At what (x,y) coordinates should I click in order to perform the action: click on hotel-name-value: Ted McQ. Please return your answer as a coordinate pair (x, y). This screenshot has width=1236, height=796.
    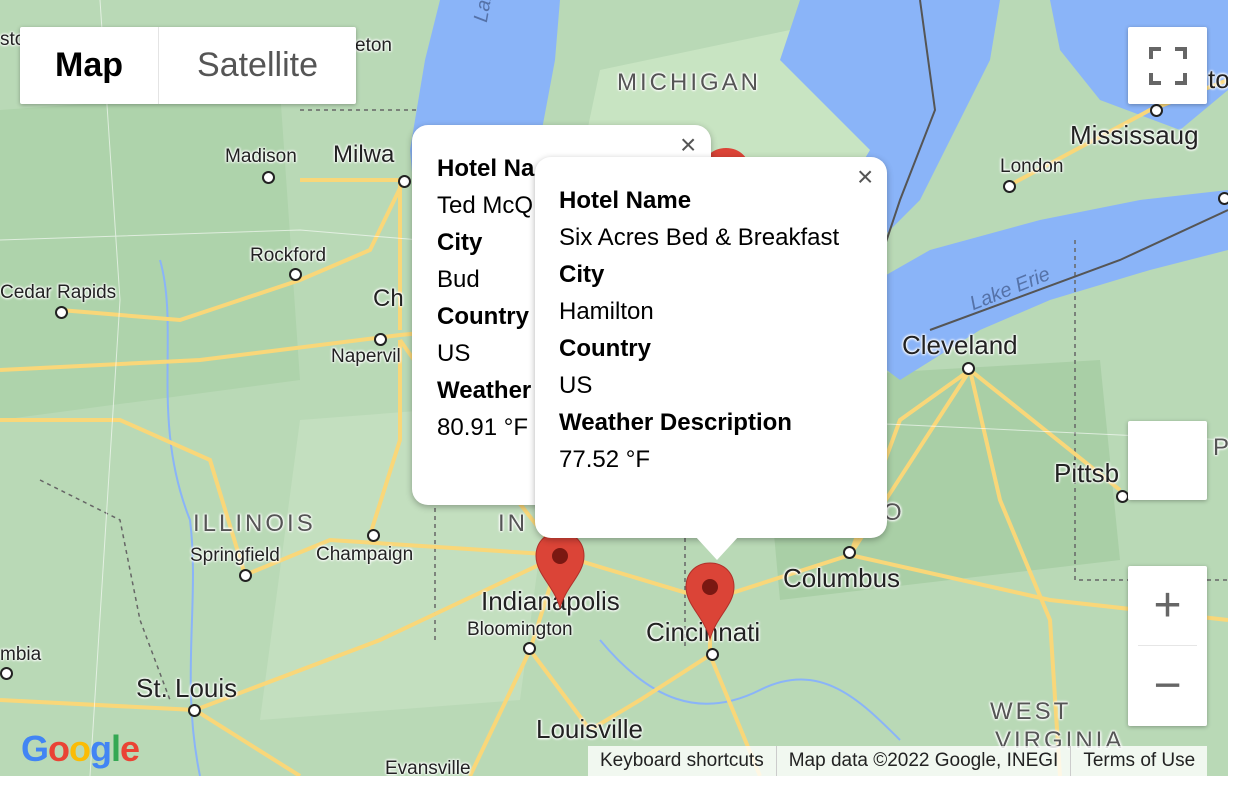
    Looking at the image, I should click on (485, 205).